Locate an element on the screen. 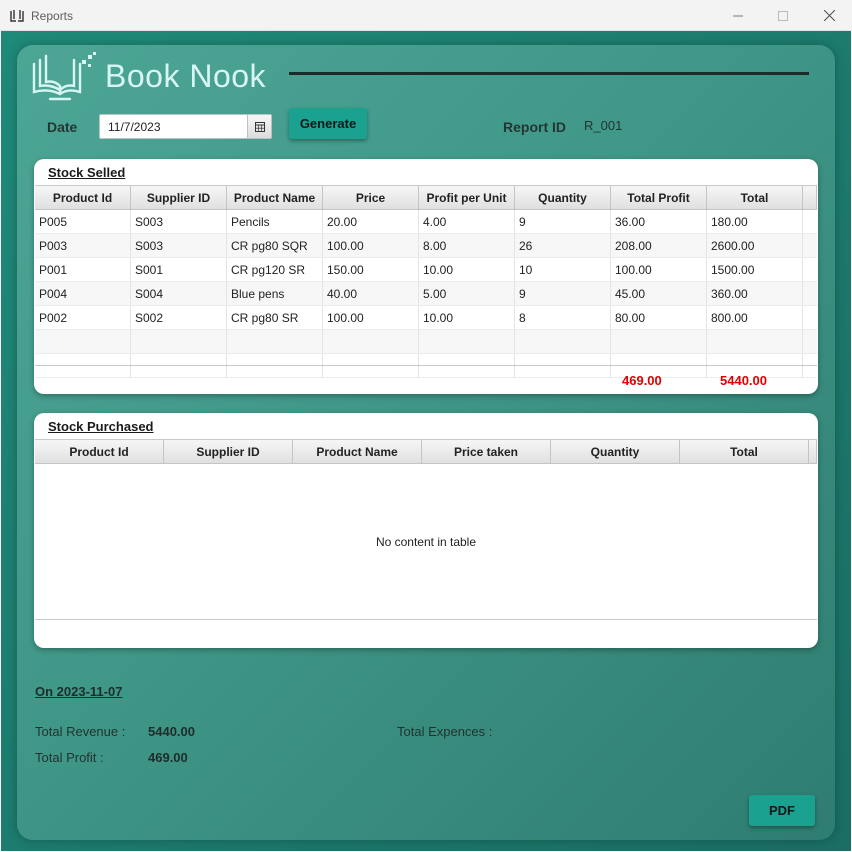 The width and height of the screenshot is (852, 852). empty-table-message: No content in table is located at coordinates (426, 542).